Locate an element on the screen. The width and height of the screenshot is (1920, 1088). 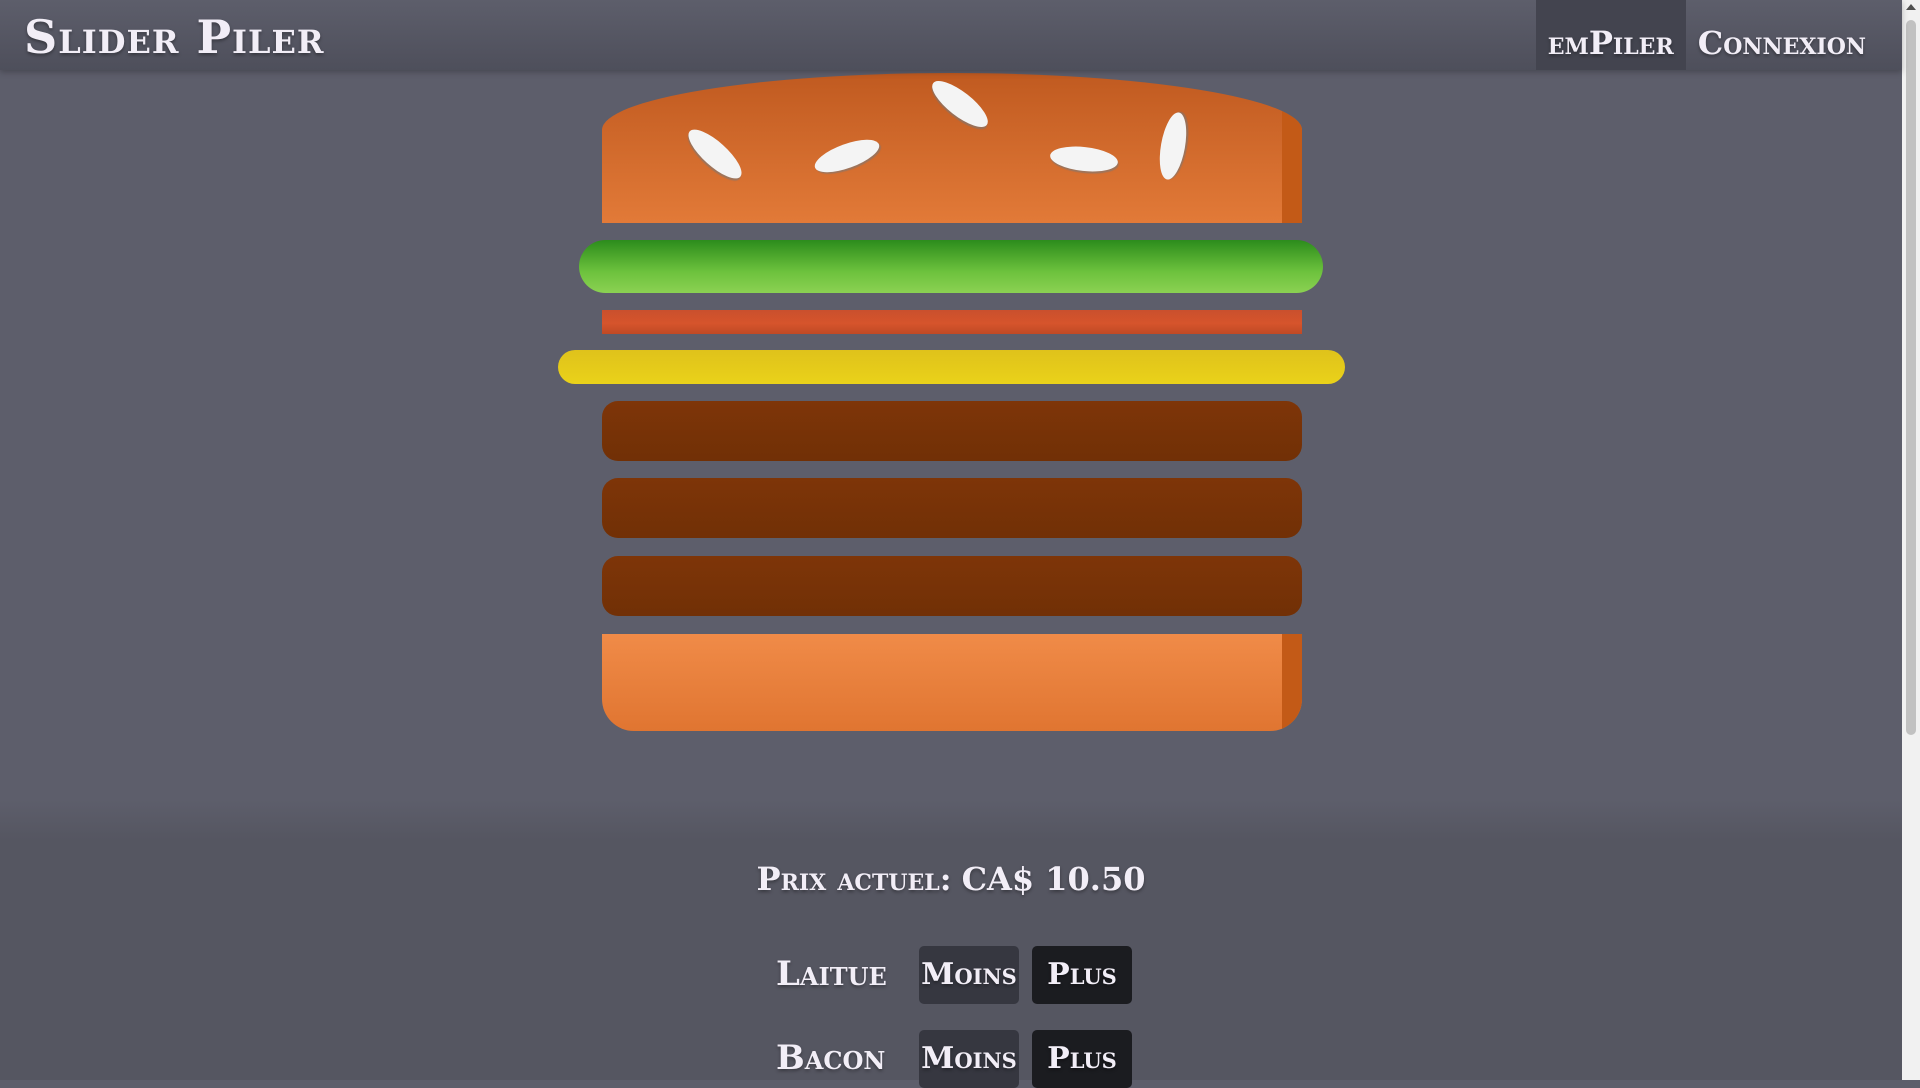
nav-empiler: emPiler is located at coordinates (1610, 35).